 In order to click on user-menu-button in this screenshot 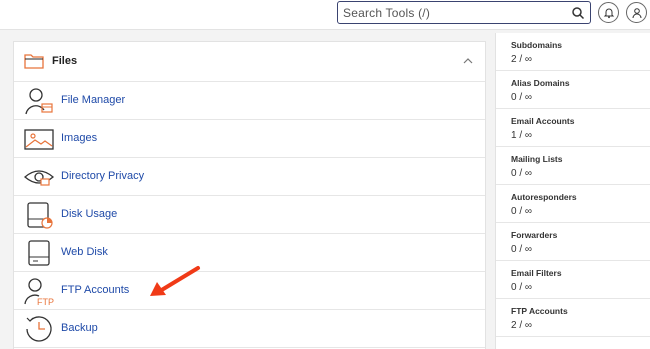, I will do `click(636, 12)`.